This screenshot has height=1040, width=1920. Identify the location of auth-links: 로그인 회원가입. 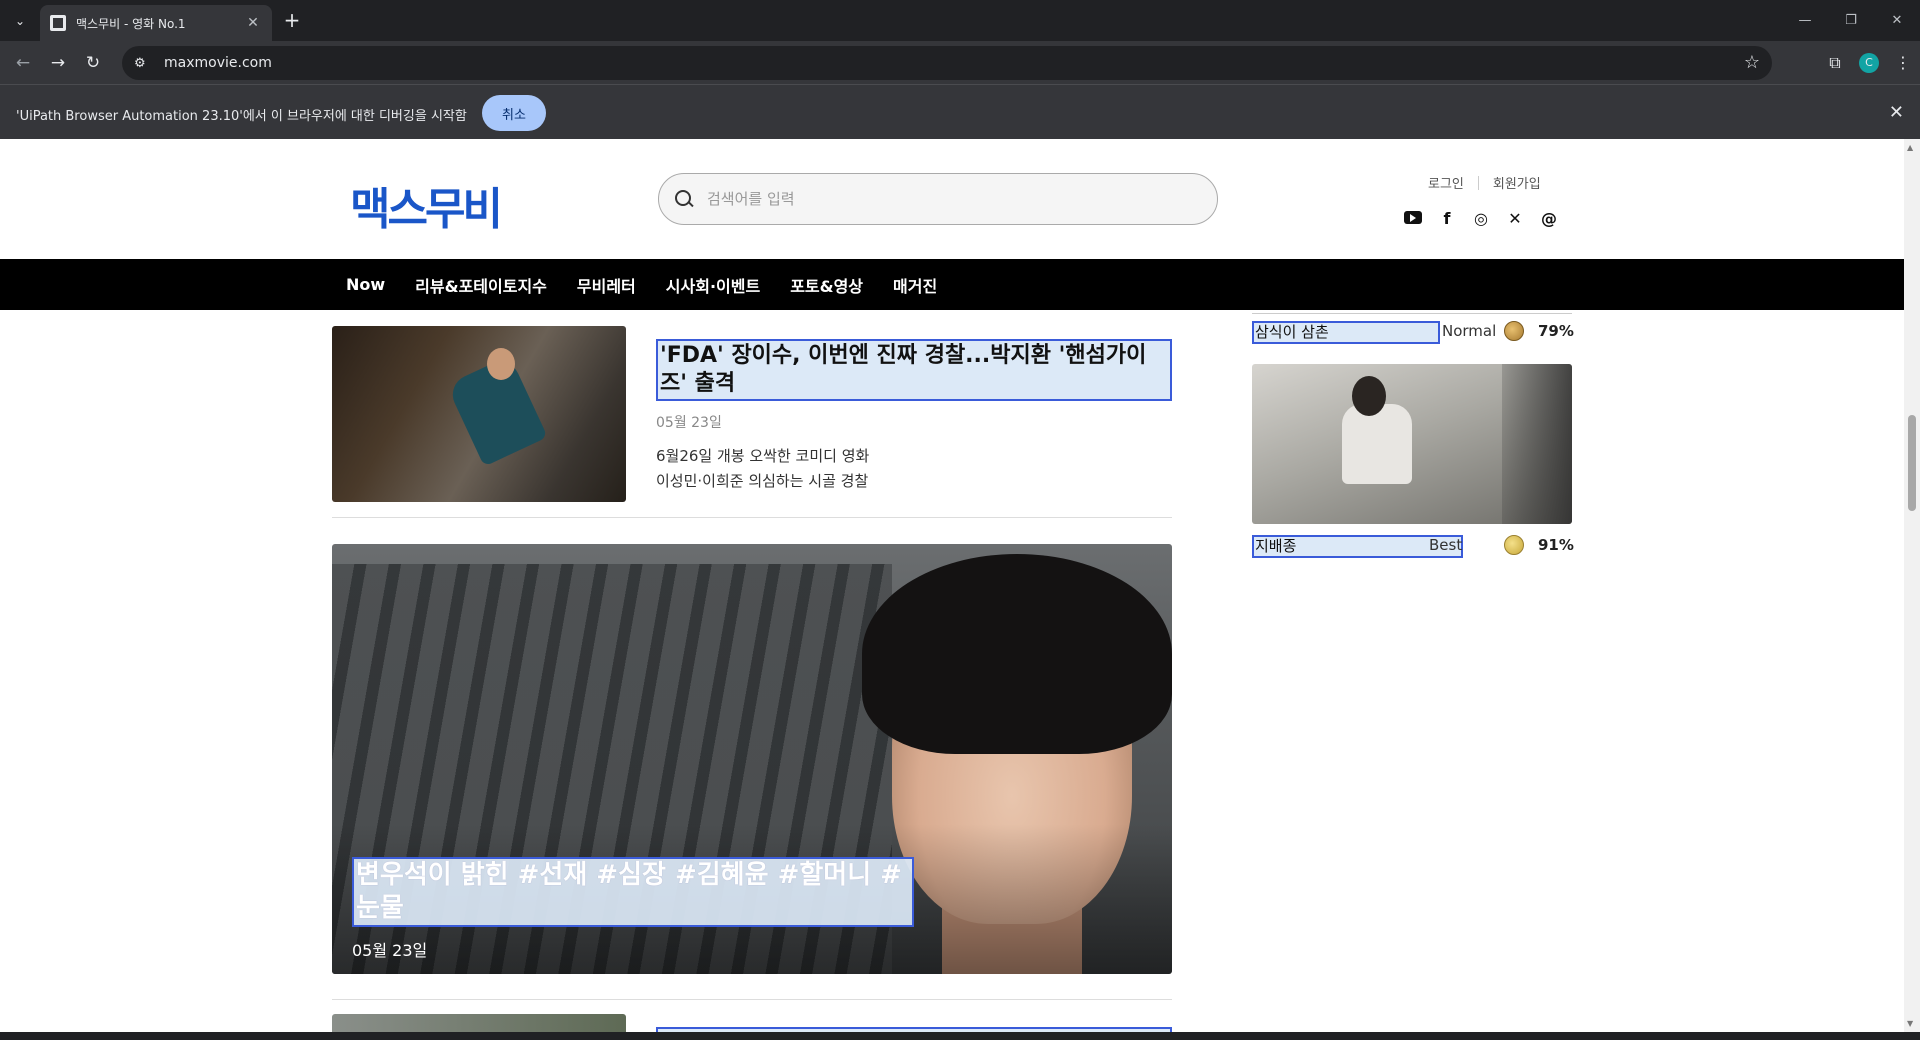
(1484, 182).